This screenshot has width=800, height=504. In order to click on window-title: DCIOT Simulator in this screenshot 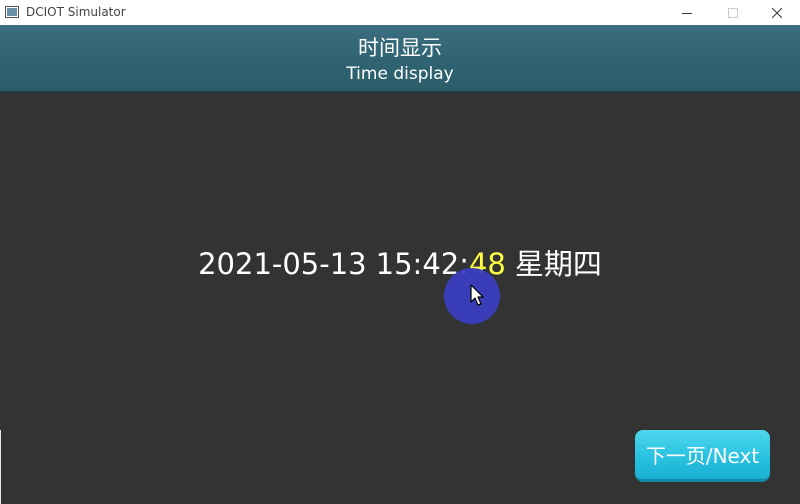, I will do `click(76, 12)`.